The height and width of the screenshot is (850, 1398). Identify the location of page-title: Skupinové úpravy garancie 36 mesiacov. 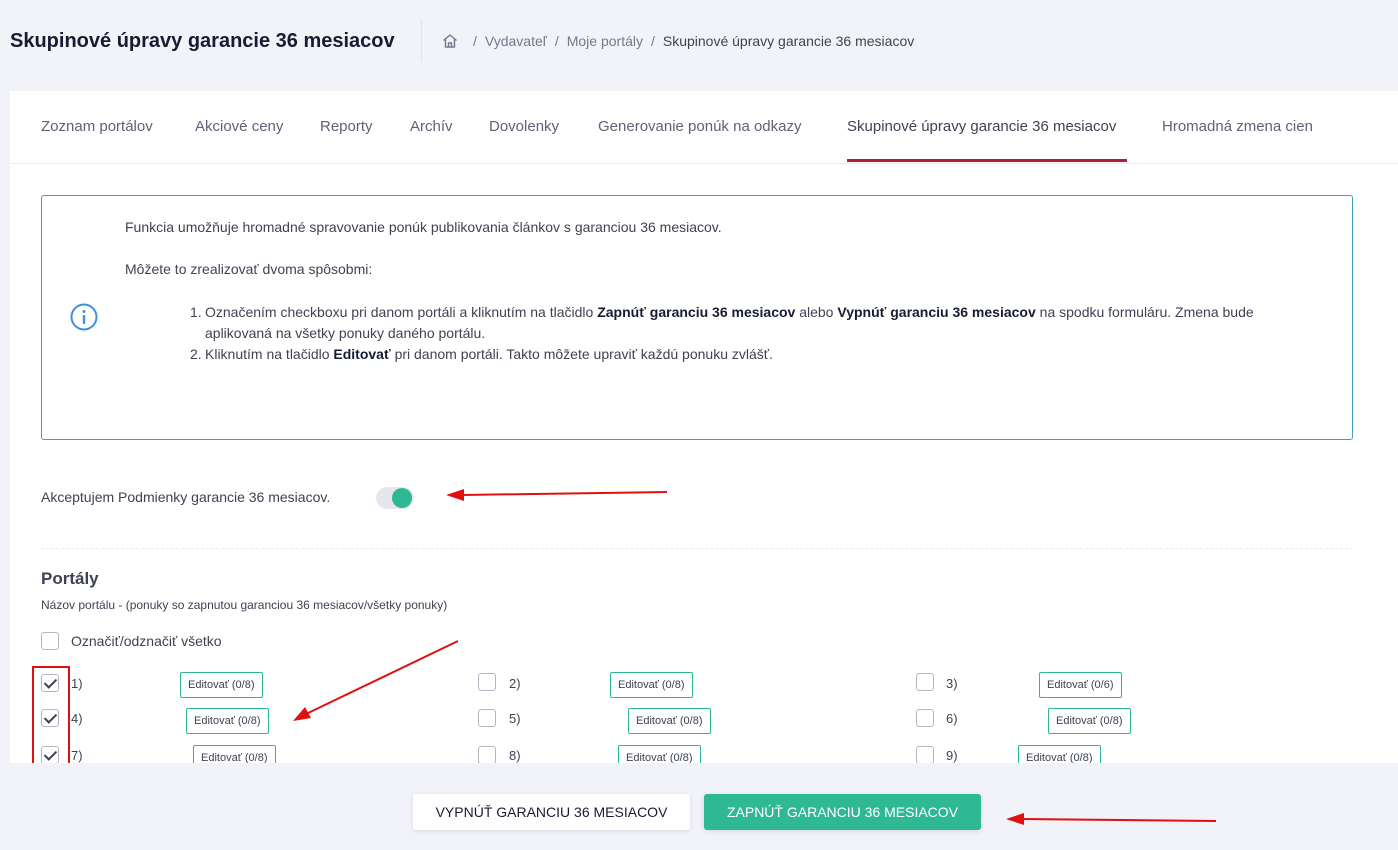
(202, 41).